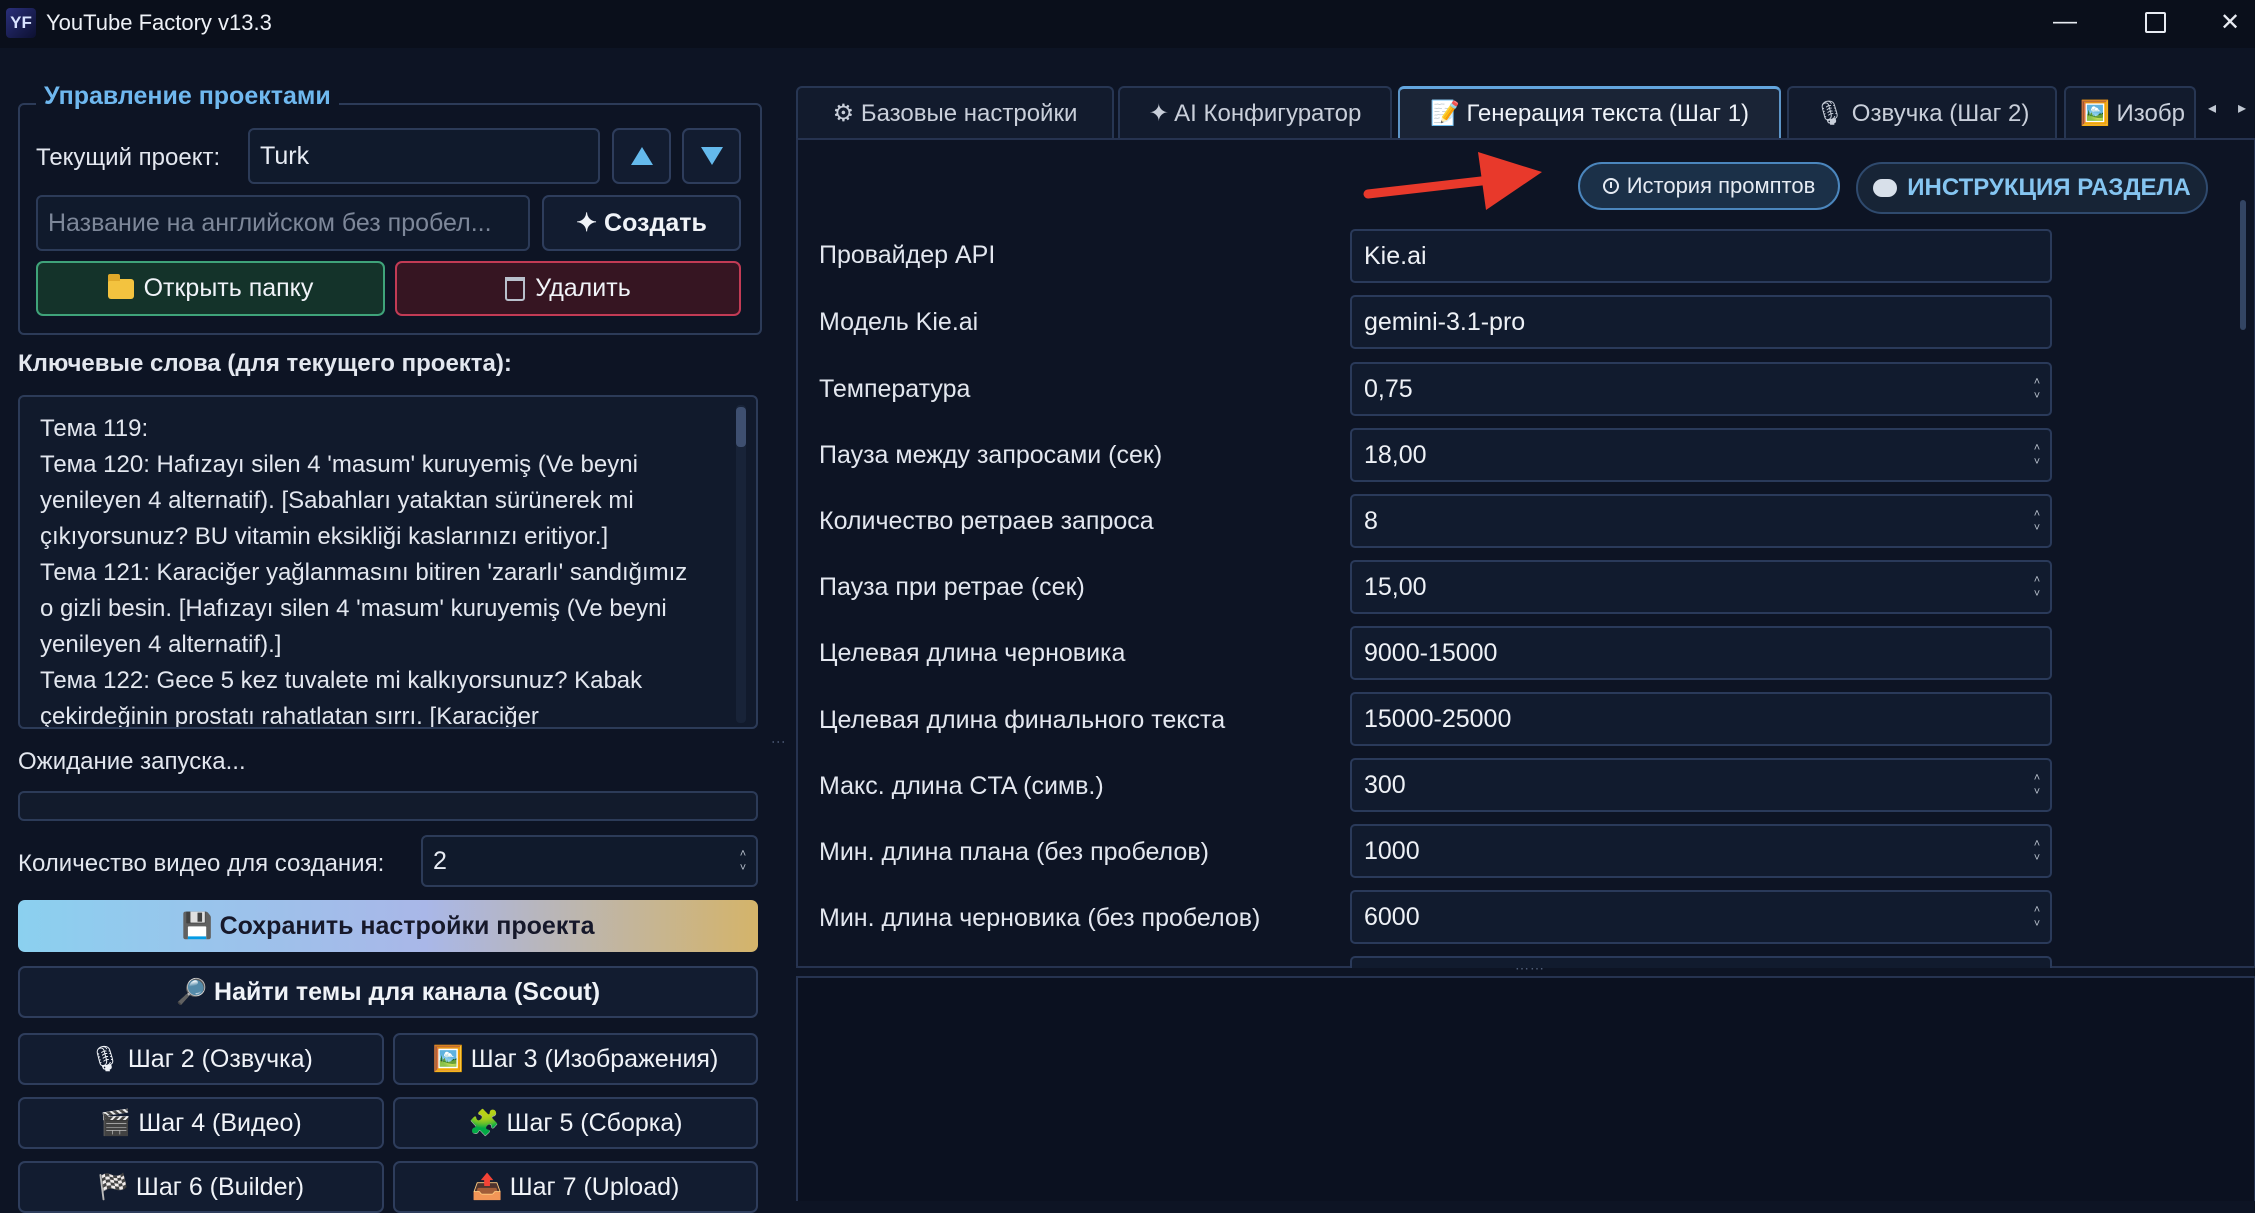 This screenshot has height=1213, width=2255. I want to click on annotation-arrow-shaft, so click(1429, 187).